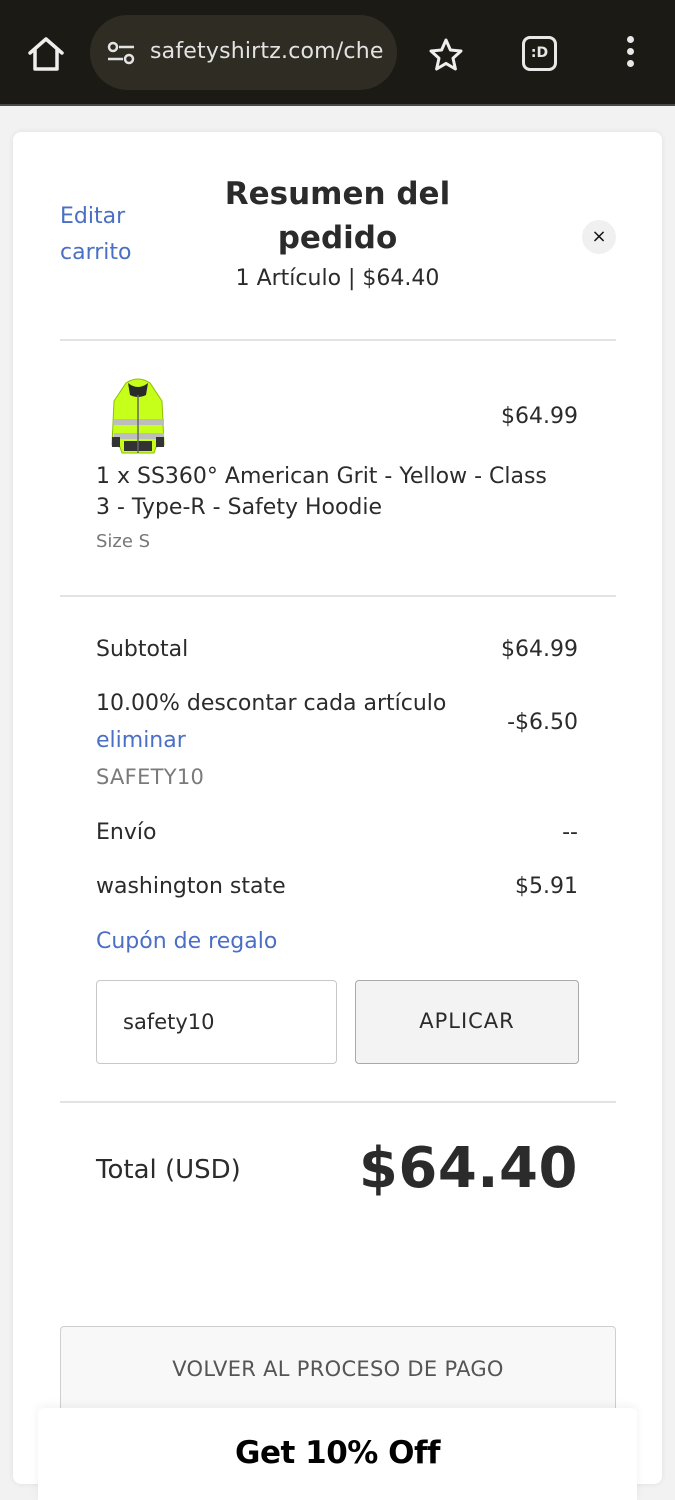 The height and width of the screenshot is (1500, 675). Describe the element at coordinates (191, 886) in the screenshot. I see `tax-label: washington state` at that location.